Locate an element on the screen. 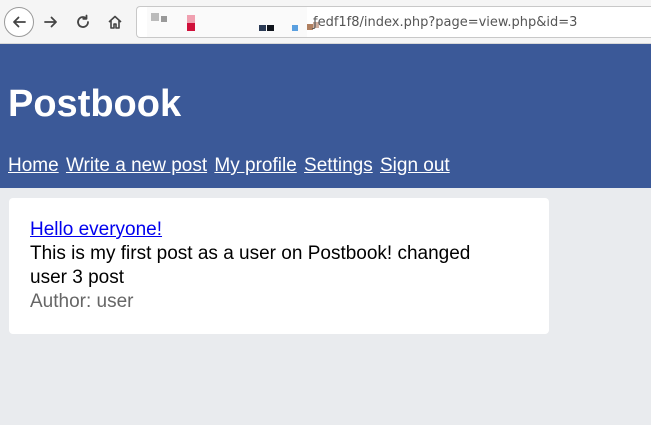 The image size is (651, 425). back-arrow-icon is located at coordinates (19, 22).